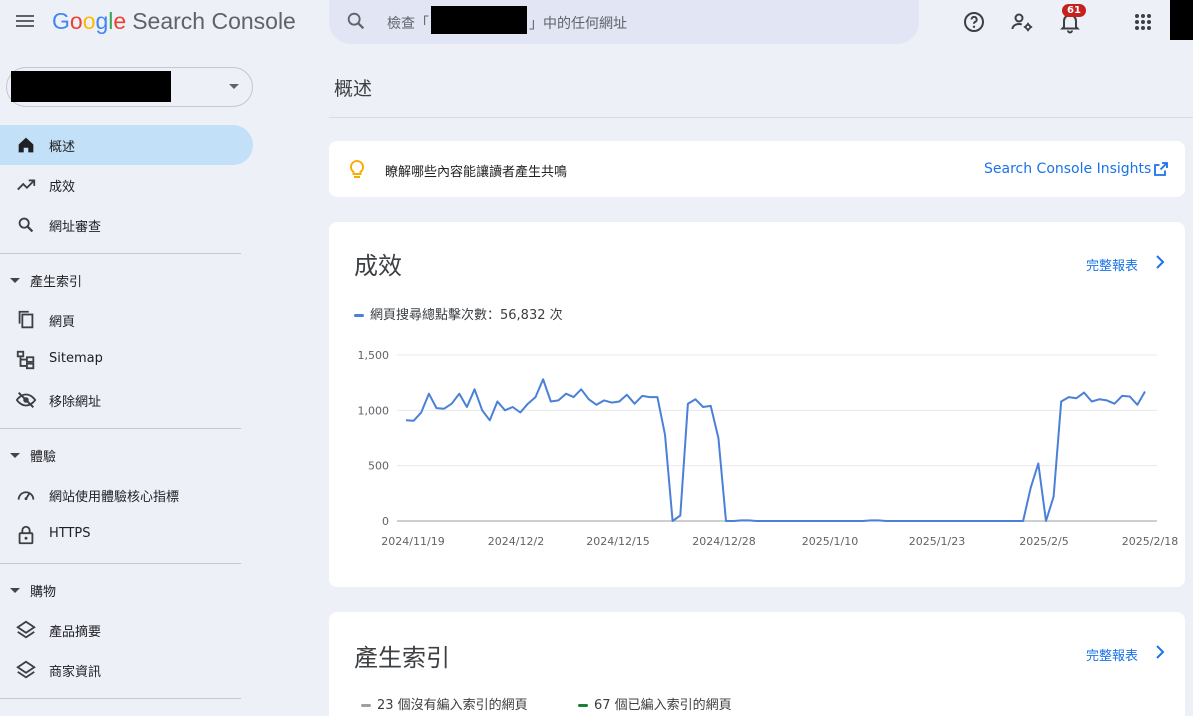  I want to click on top-app-bar: Google Search Console 檢查「 」中的任何網址 61, so click(596, 23).